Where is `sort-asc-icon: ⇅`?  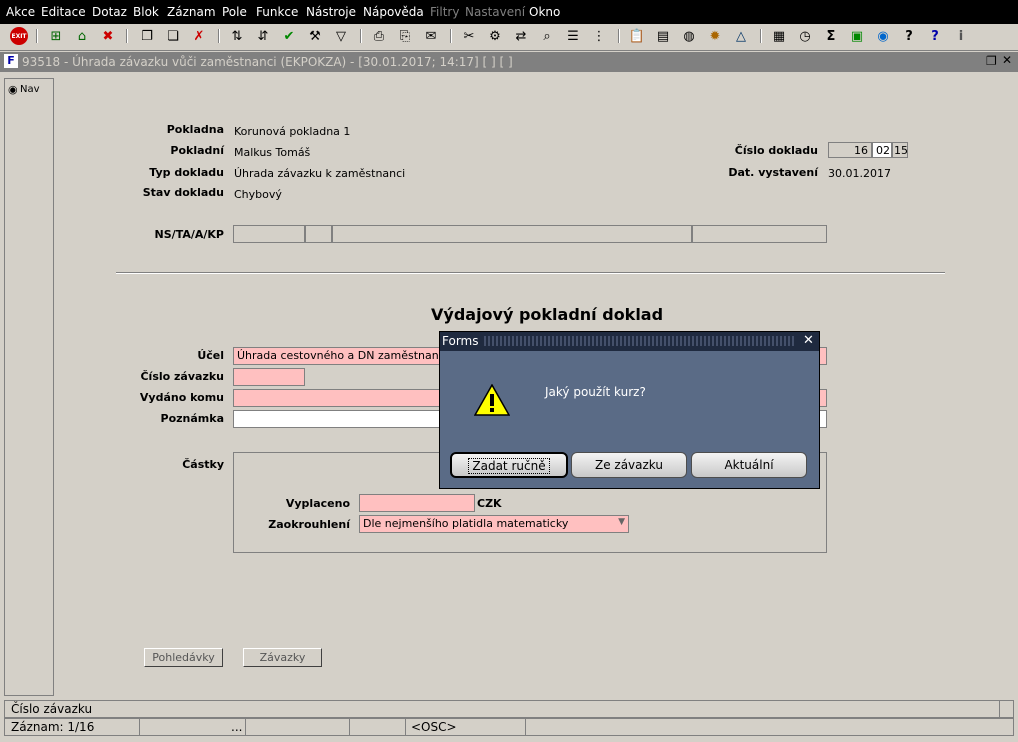 sort-asc-icon: ⇅ is located at coordinates (237, 36).